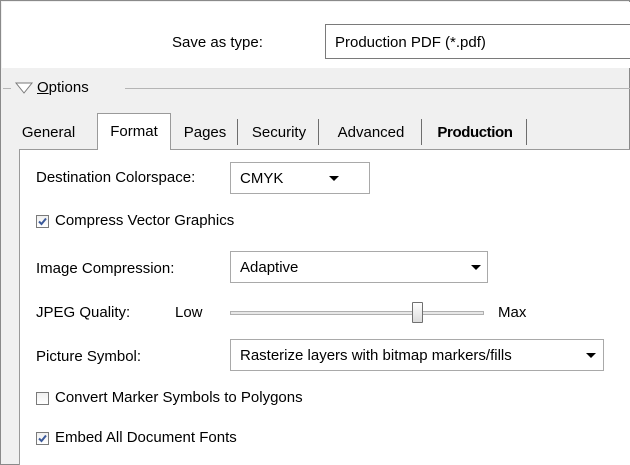 Image resolution: width=630 pixels, height=465 pixels. I want to click on tab-general-label: General, so click(48, 132).